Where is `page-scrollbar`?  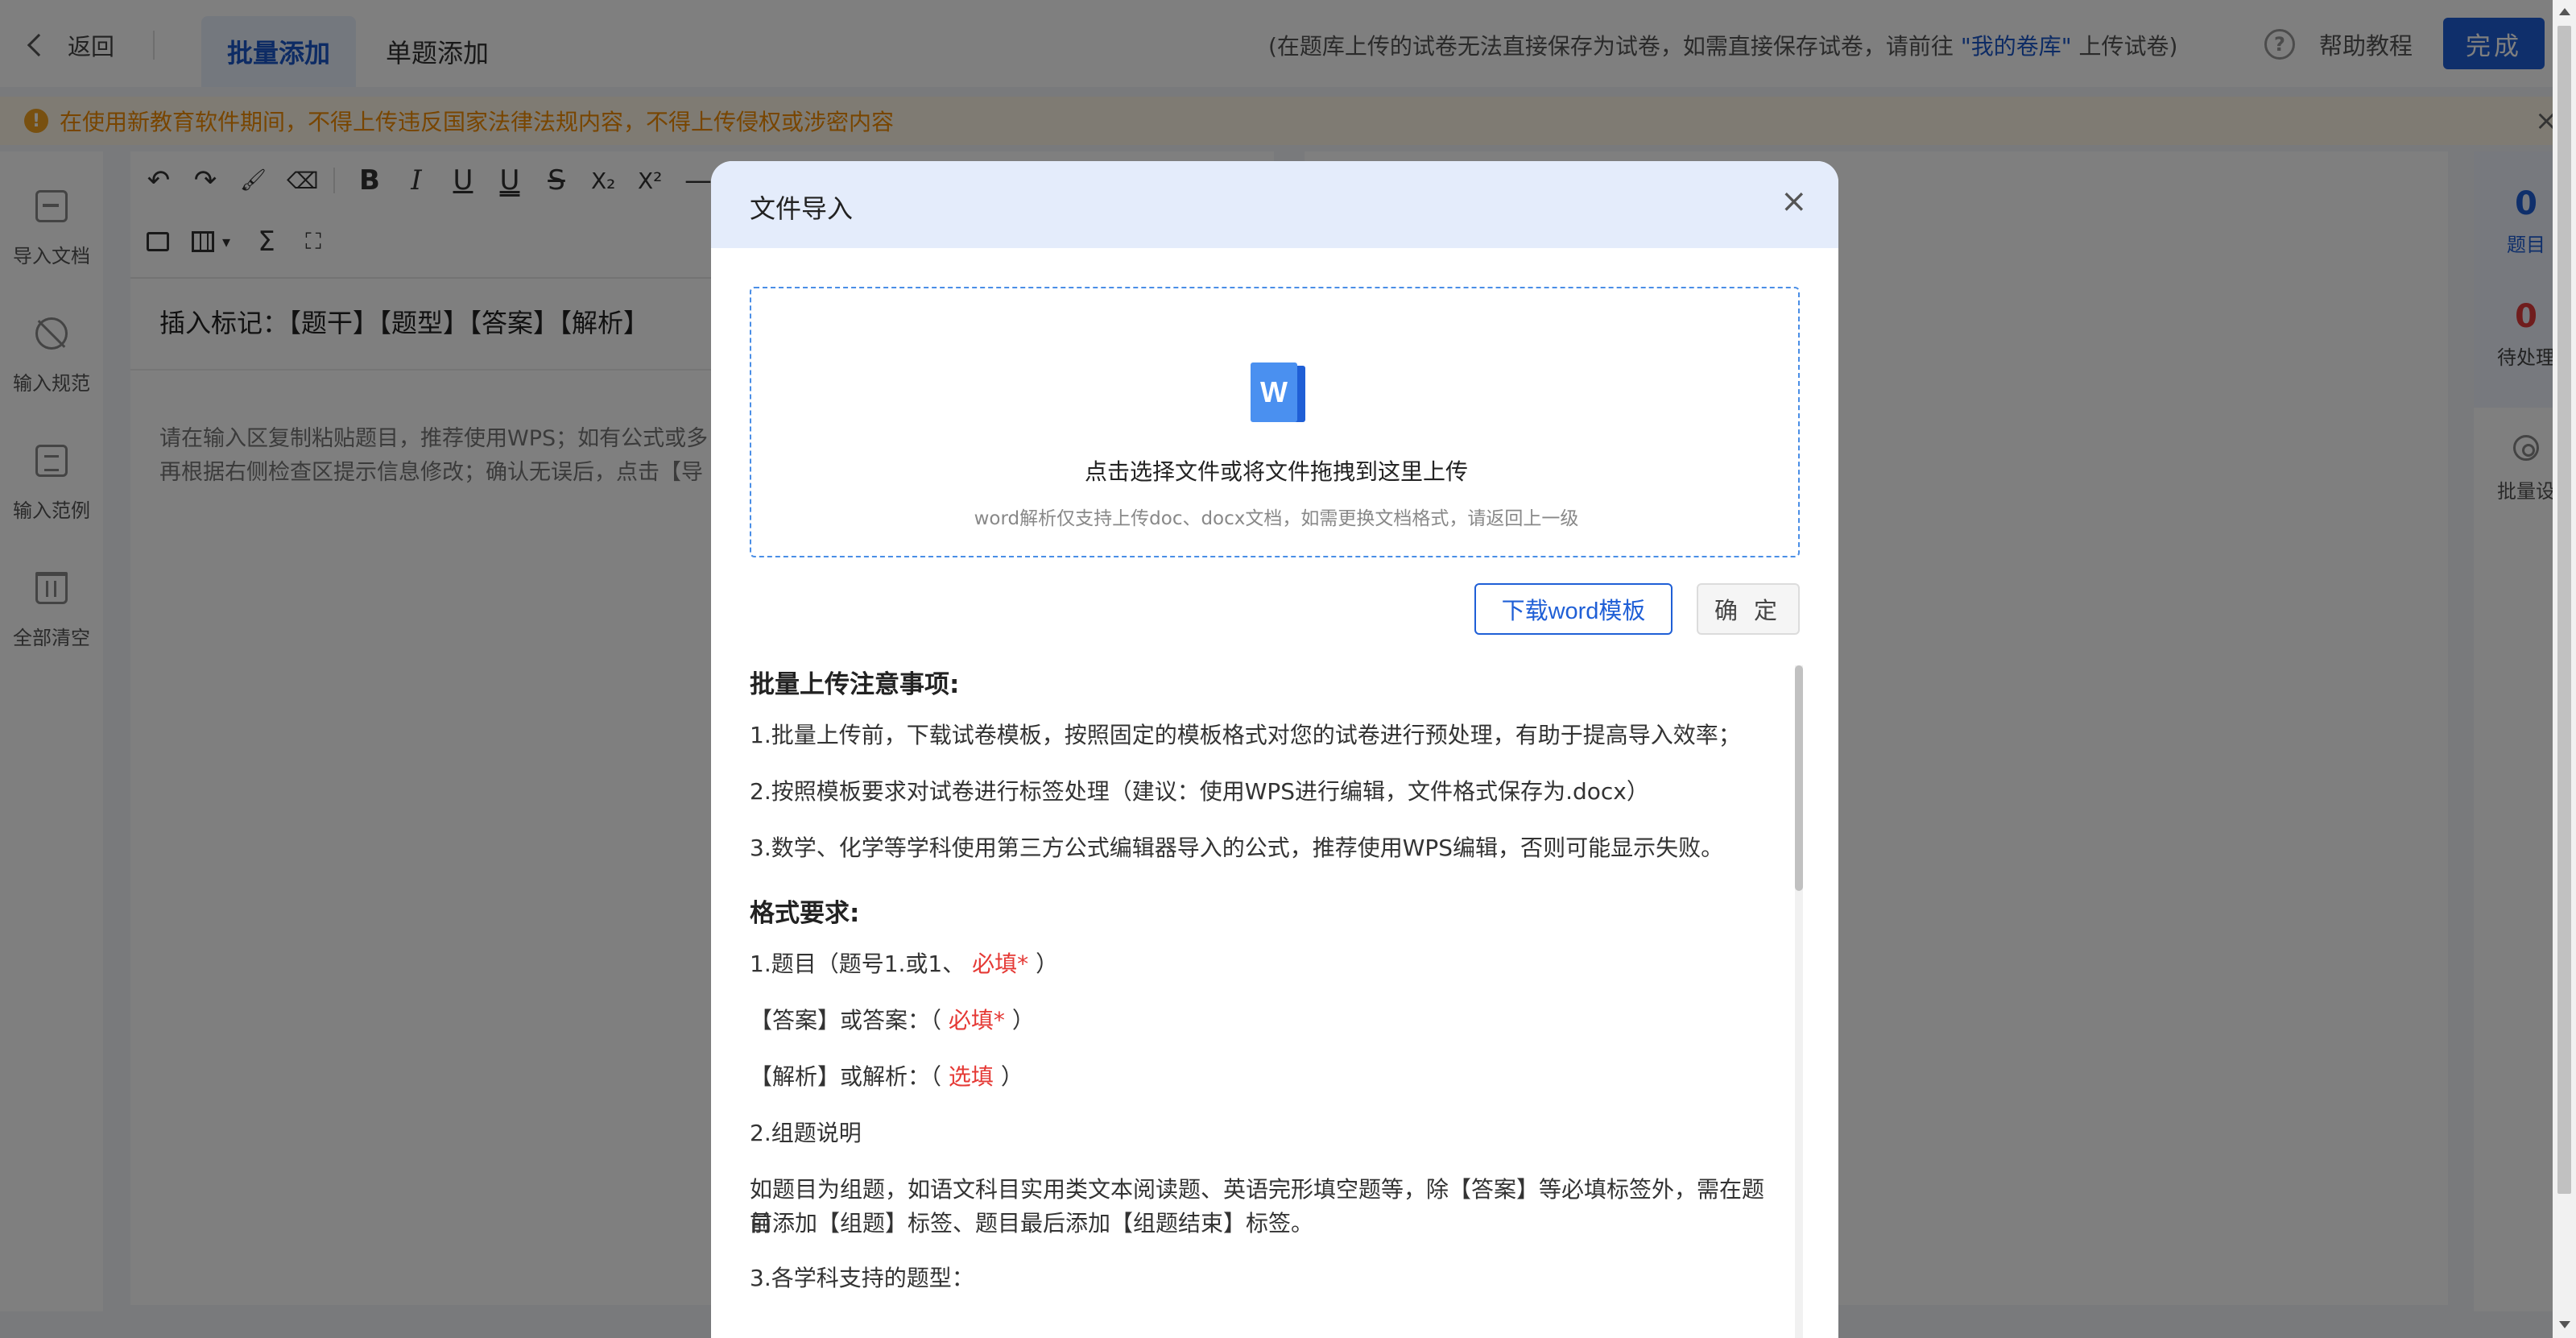 page-scrollbar is located at coordinates (2564, 669).